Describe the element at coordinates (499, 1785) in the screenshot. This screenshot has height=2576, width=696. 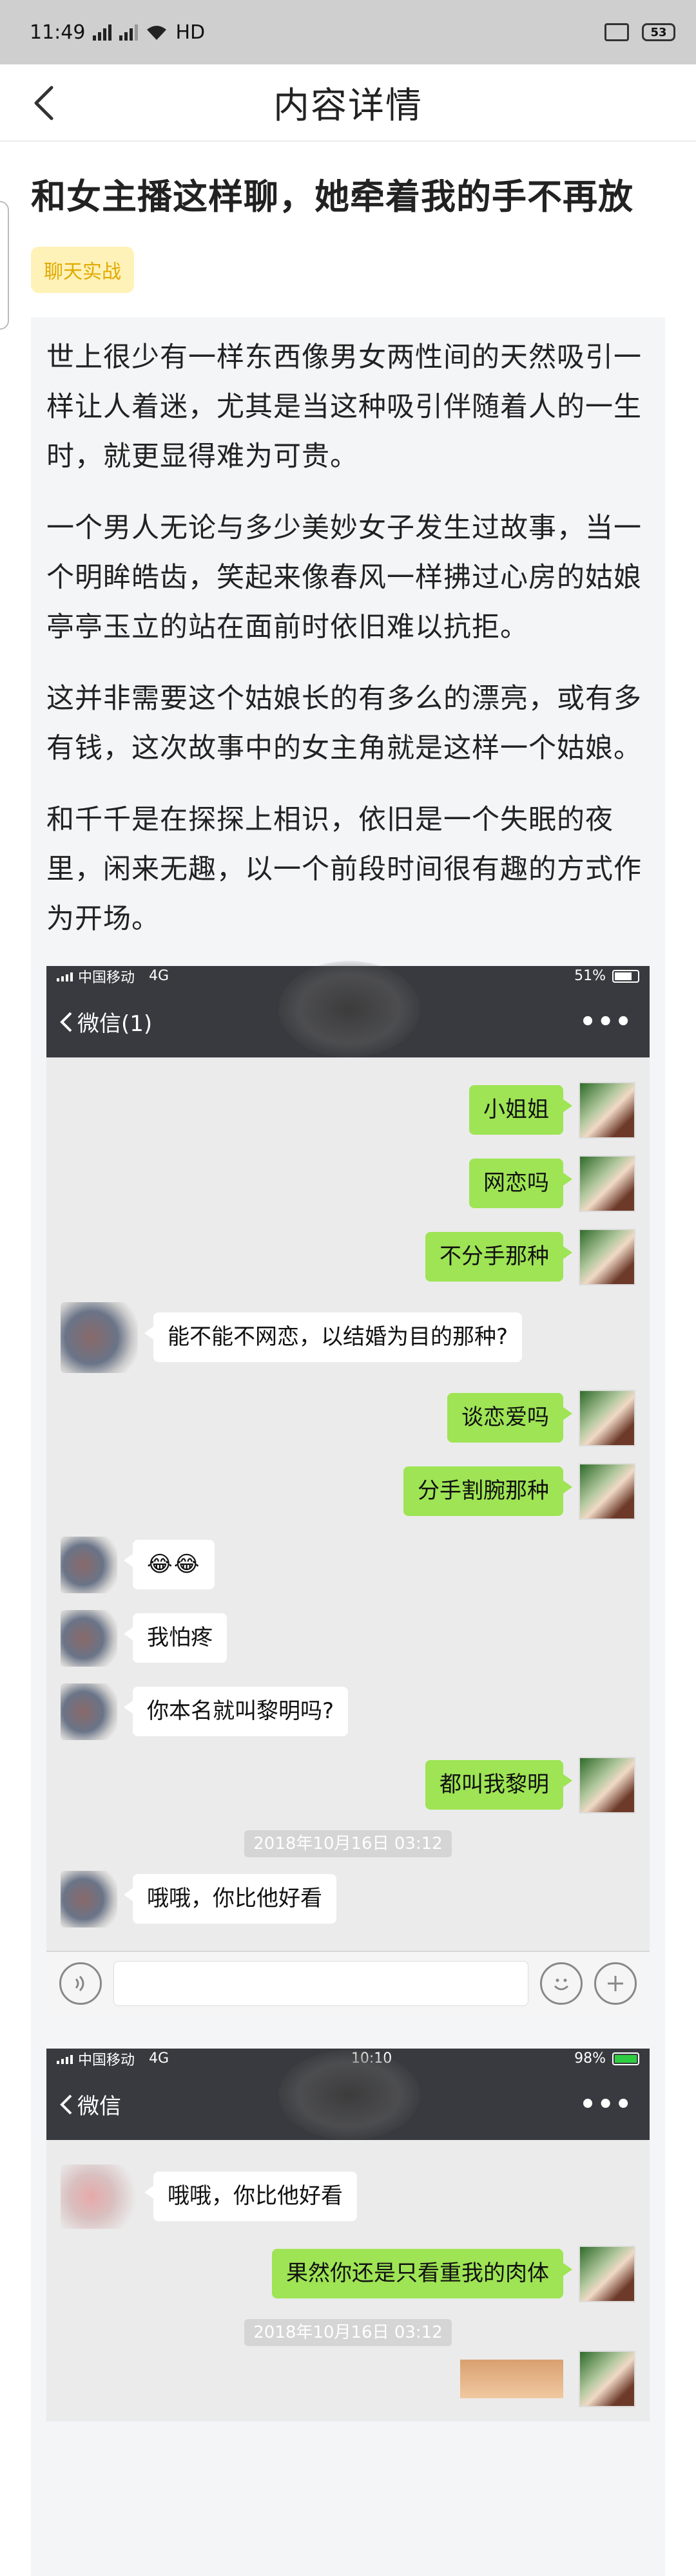
I see `message-bubble: 都叫我黎明` at that location.